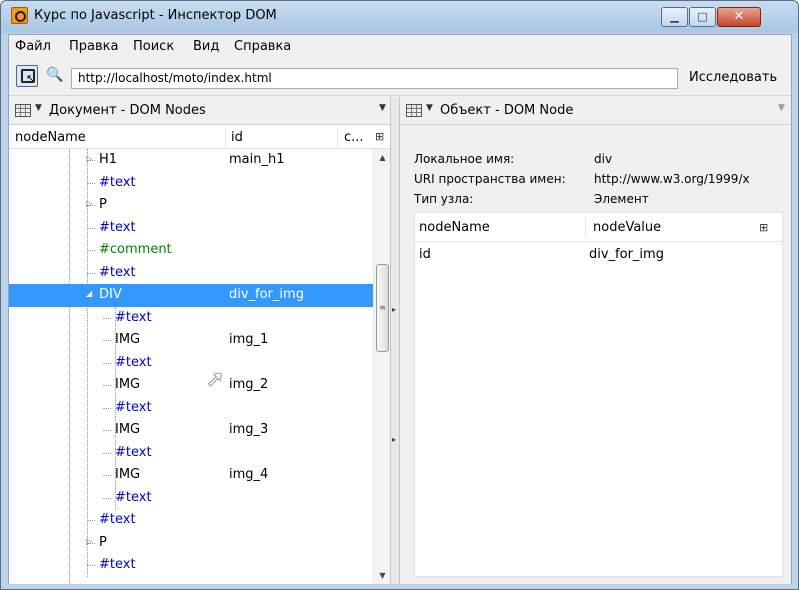 This screenshot has width=799, height=590. I want to click on menu-search: Поиск, so click(153, 46).